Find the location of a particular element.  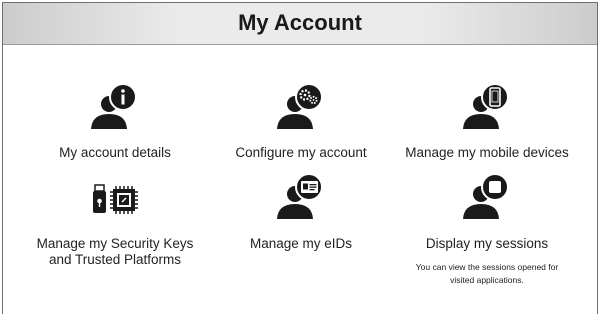

tile-description-line-2: visited applications. is located at coordinates (487, 280).